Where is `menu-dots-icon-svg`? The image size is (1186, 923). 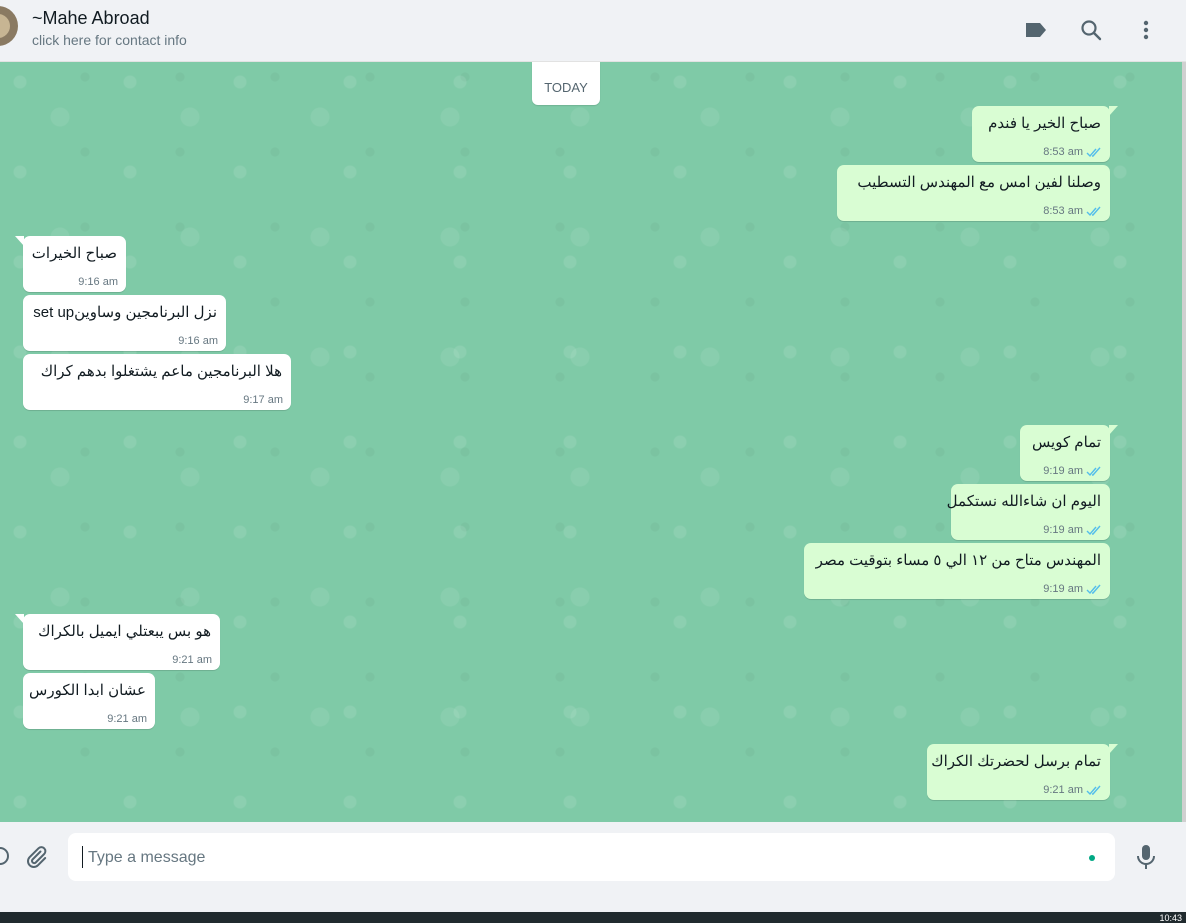
menu-dots-icon-svg is located at coordinates (1146, 30).